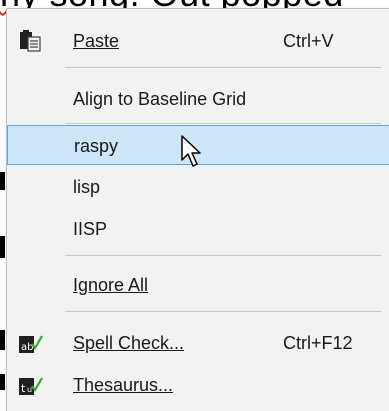  Describe the element at coordinates (90, 229) in the screenshot. I see `menu-item-label: IISP` at that location.